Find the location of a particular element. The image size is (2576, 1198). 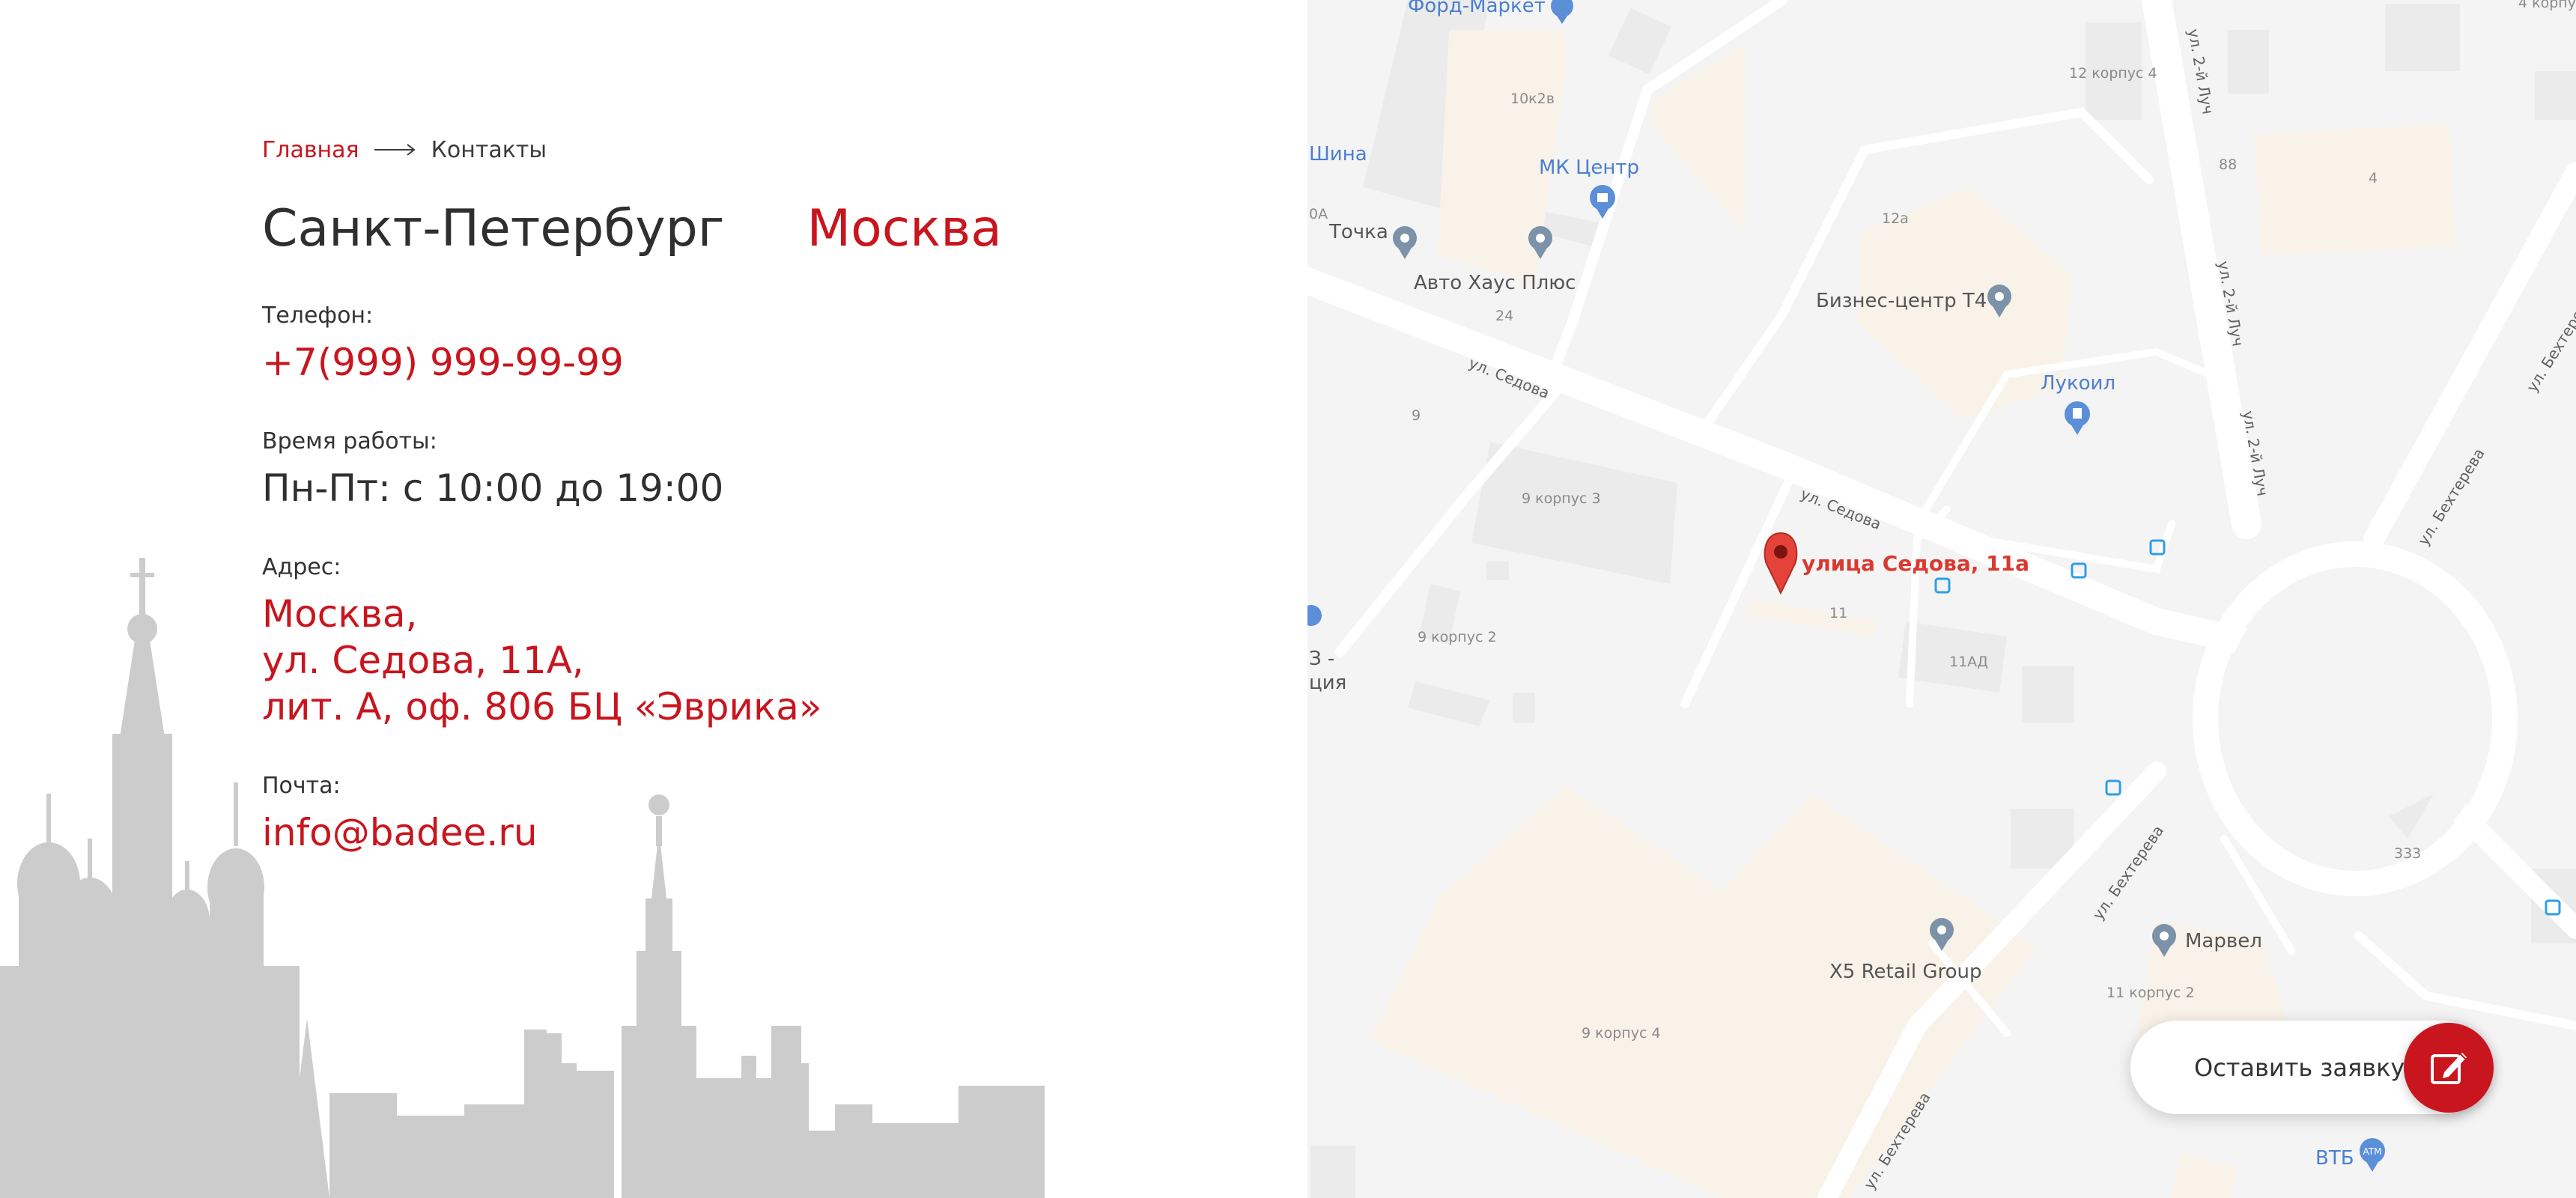

house-number: 12а is located at coordinates (1895, 218).